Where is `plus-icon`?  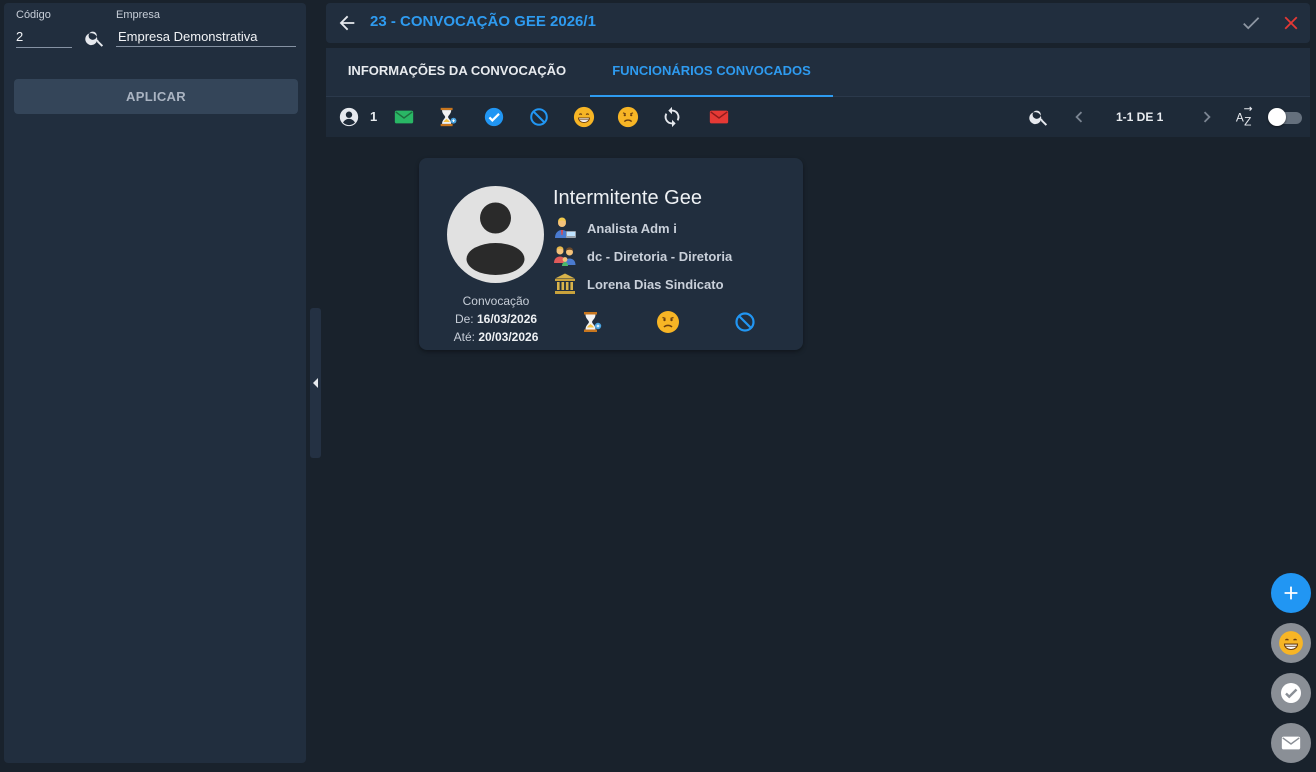
plus-icon is located at coordinates (1291, 593).